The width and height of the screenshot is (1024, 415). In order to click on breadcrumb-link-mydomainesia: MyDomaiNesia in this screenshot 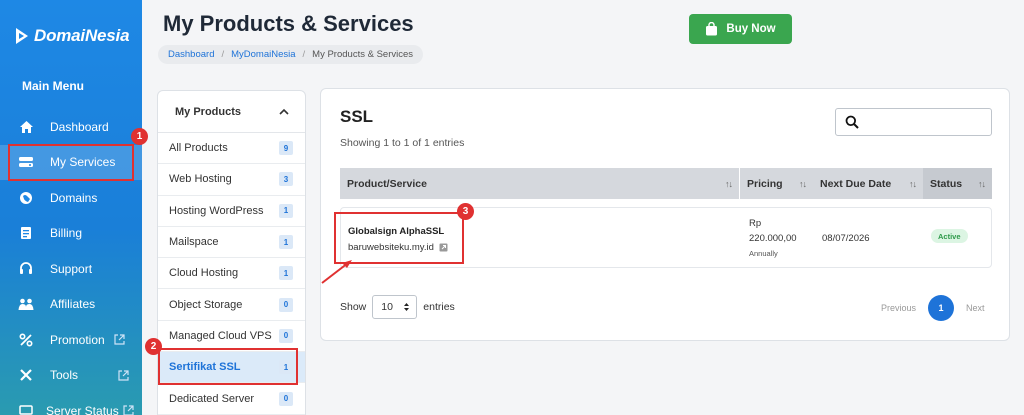, I will do `click(263, 54)`.